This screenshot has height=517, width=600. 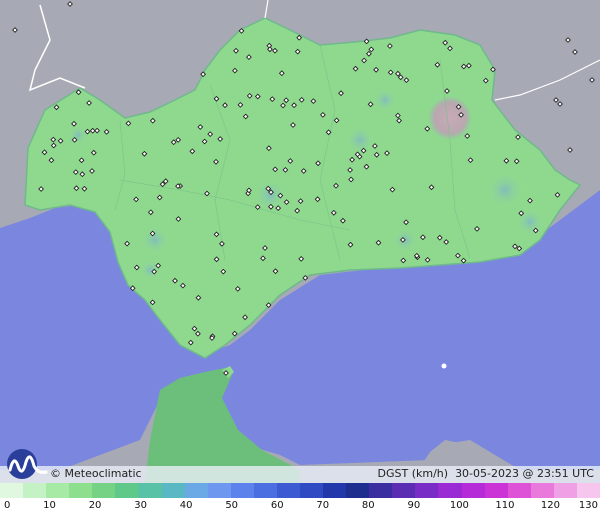 What do you see at coordinates (27, 464) in the screenshot?
I see `meteoclimatic-logo-icon` at bounding box center [27, 464].